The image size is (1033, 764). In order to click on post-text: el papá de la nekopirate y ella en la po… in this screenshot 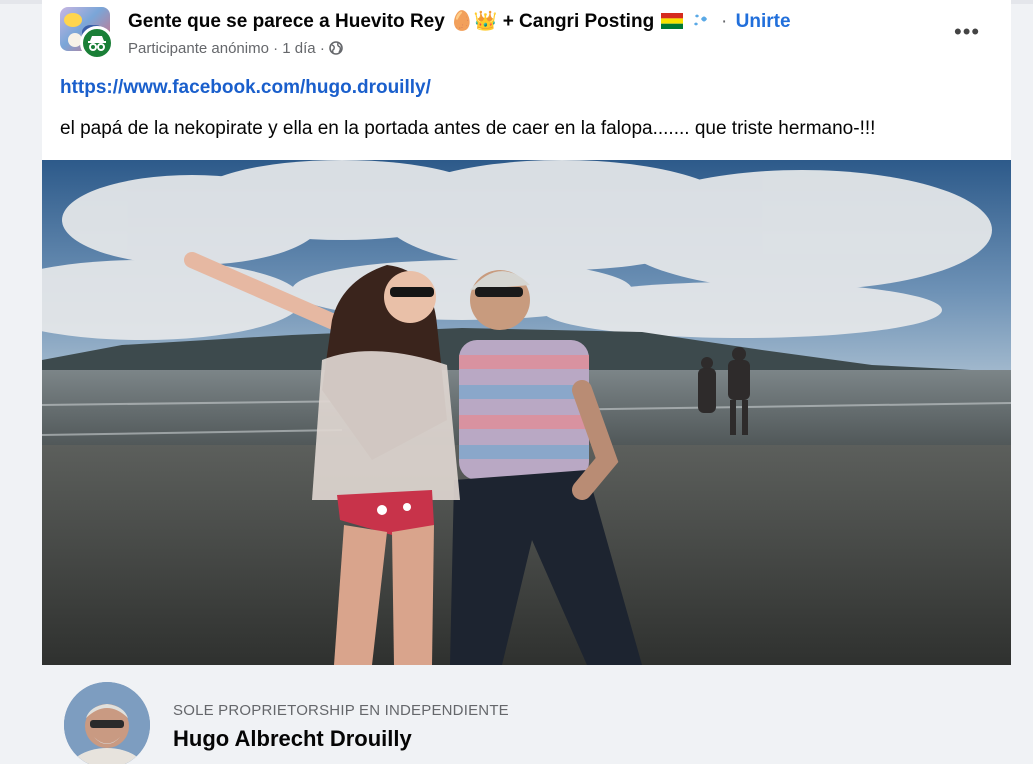, I will do `click(468, 128)`.